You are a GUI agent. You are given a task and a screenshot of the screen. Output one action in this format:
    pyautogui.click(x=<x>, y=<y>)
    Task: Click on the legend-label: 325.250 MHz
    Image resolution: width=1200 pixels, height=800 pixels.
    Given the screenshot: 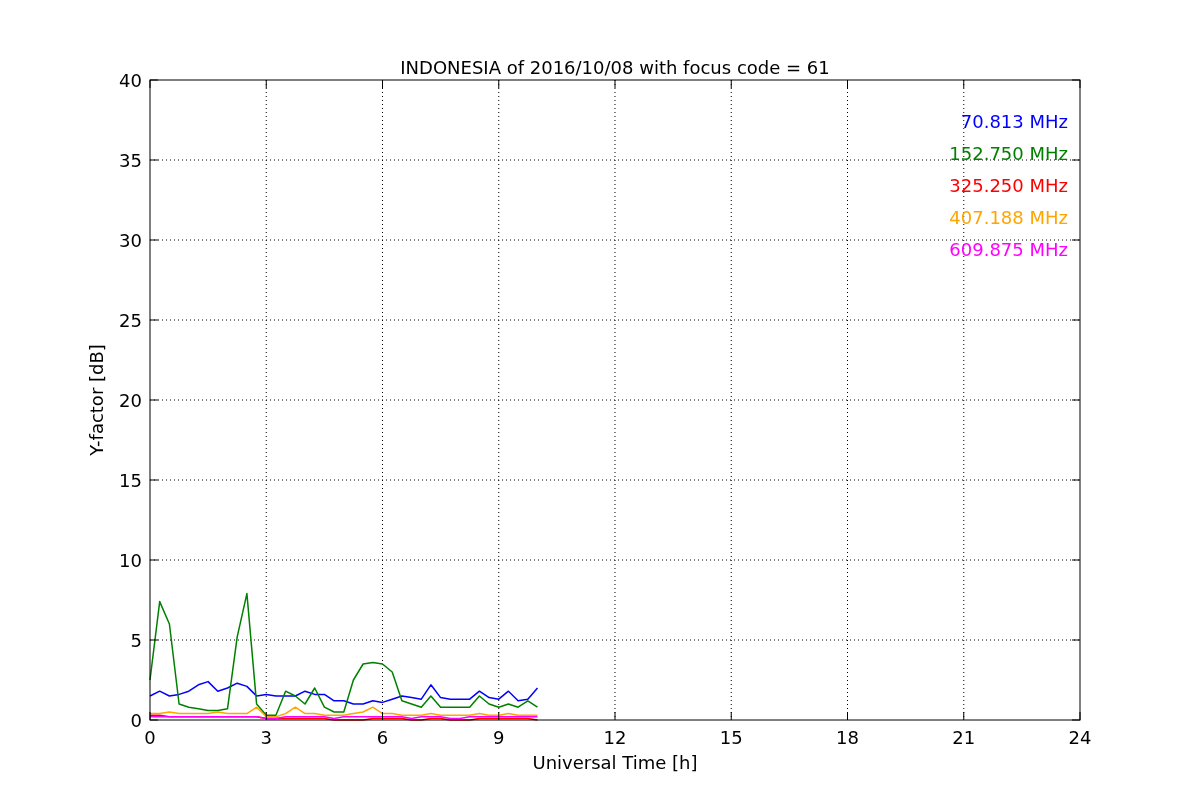 What is the action you would take?
    pyautogui.click(x=1008, y=185)
    